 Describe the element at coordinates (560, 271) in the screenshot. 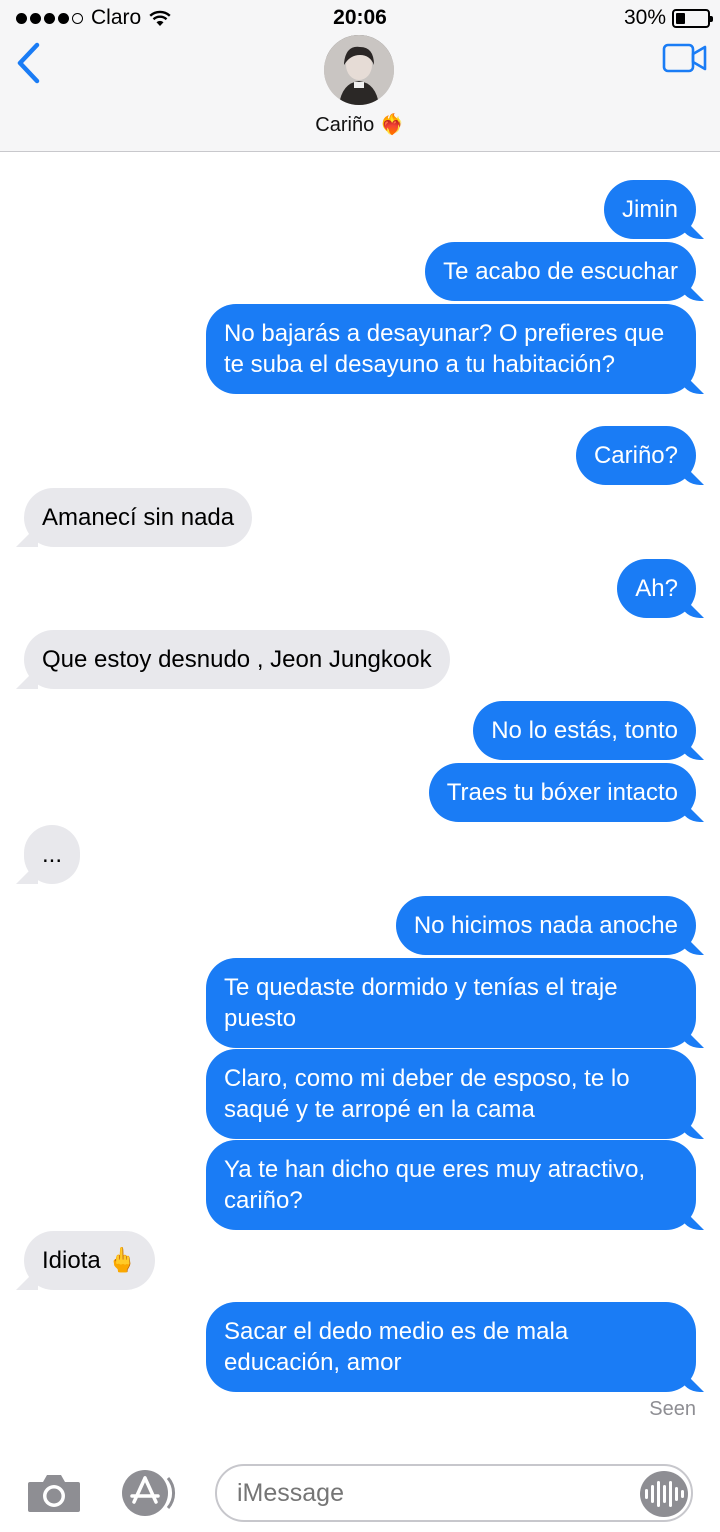

I see `message-bubble: Te acabo de escuchar` at that location.